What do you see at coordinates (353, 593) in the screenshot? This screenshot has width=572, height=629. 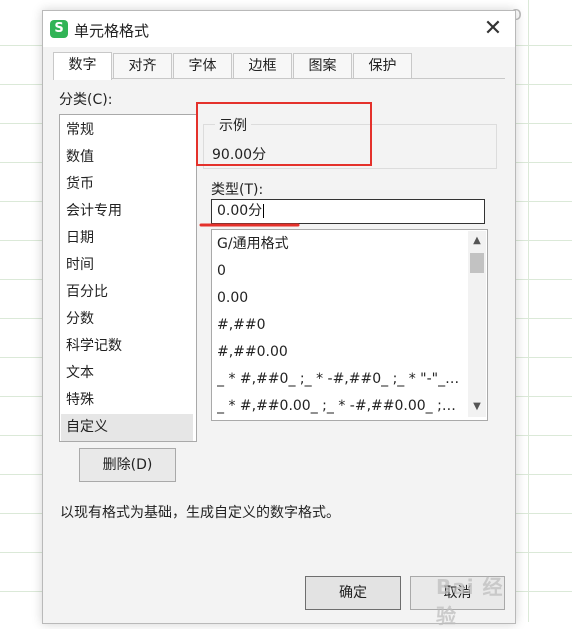 I see `ok-button: 确定` at bounding box center [353, 593].